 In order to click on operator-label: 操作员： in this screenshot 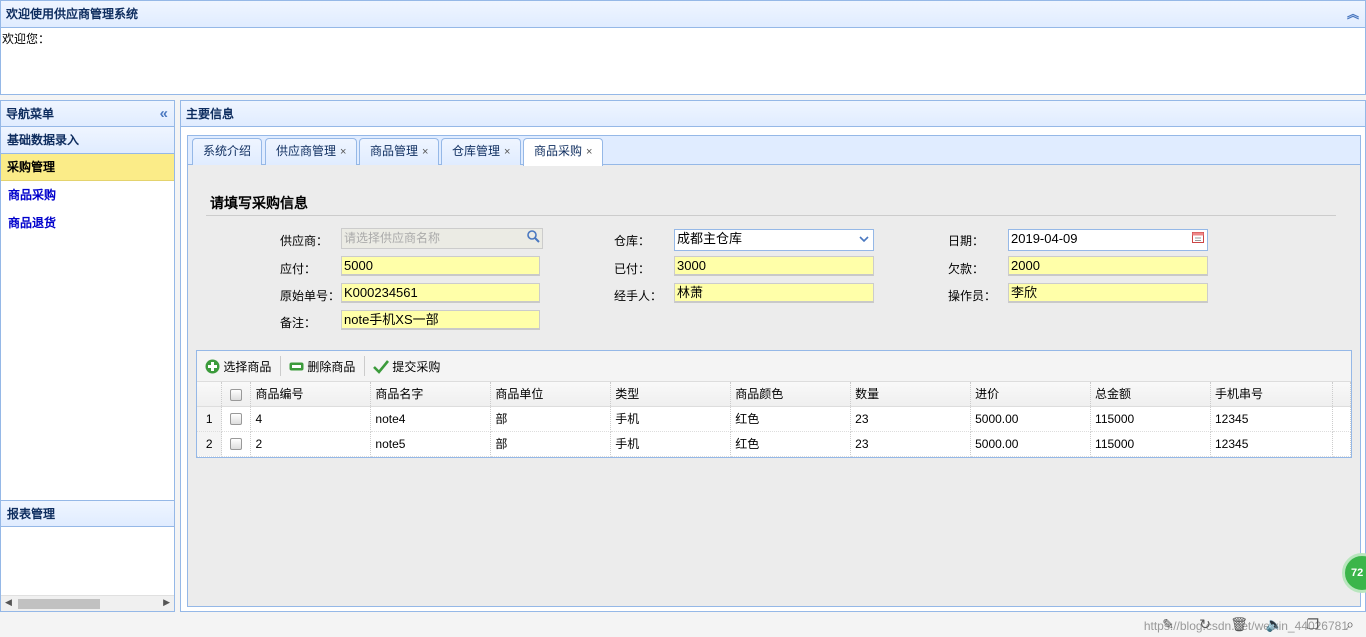, I will do `click(972, 296)`.